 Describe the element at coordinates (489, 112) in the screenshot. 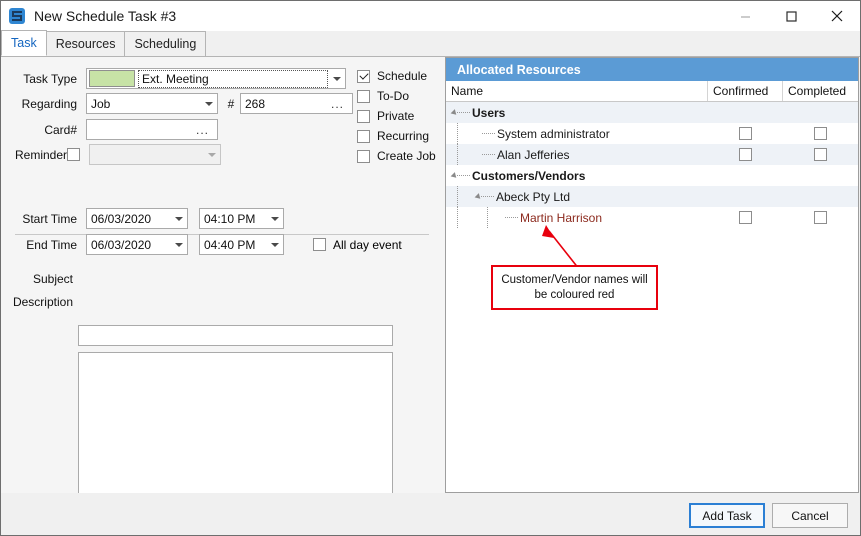

I see `row-name: Users` at that location.